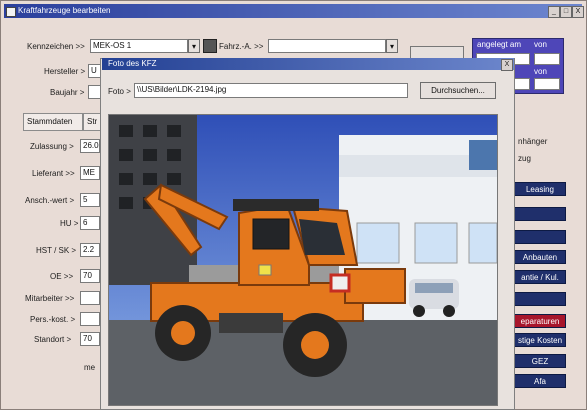 Image resolution: width=587 pixels, height=410 pixels. Describe the element at coordinates (50, 298) in the screenshot. I see `mitarbeiter-label: Mitarbeiter >>` at that location.